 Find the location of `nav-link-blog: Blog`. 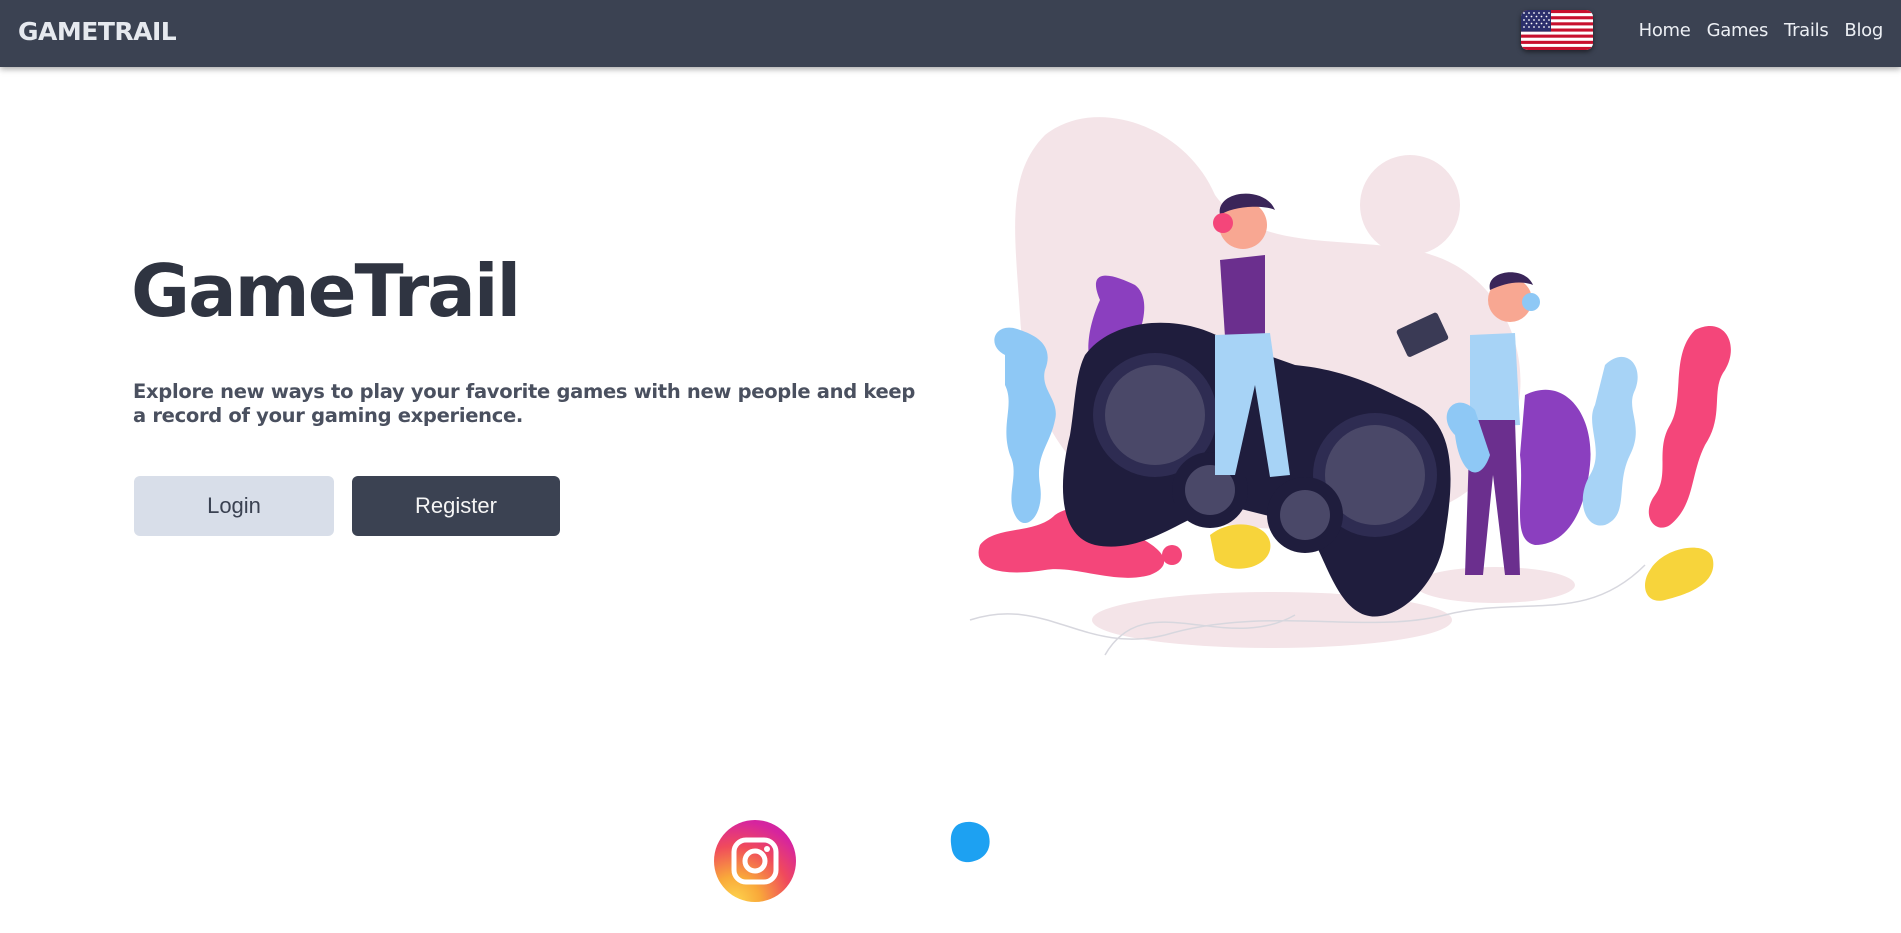

nav-link-blog: Blog is located at coordinates (1863, 30).